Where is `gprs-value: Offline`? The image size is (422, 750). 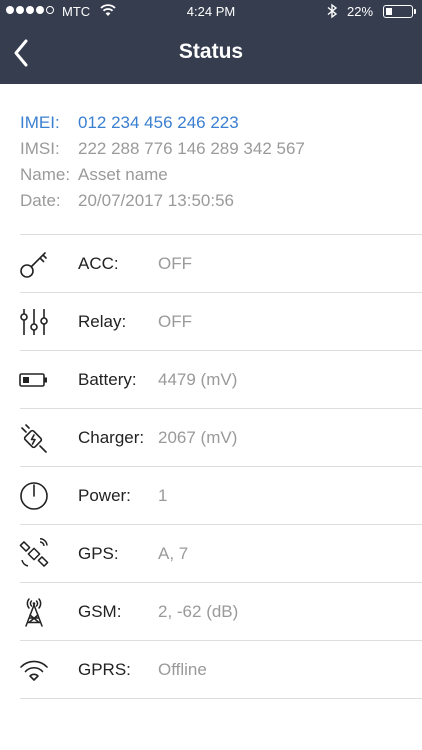 gprs-value: Offline is located at coordinates (182, 669).